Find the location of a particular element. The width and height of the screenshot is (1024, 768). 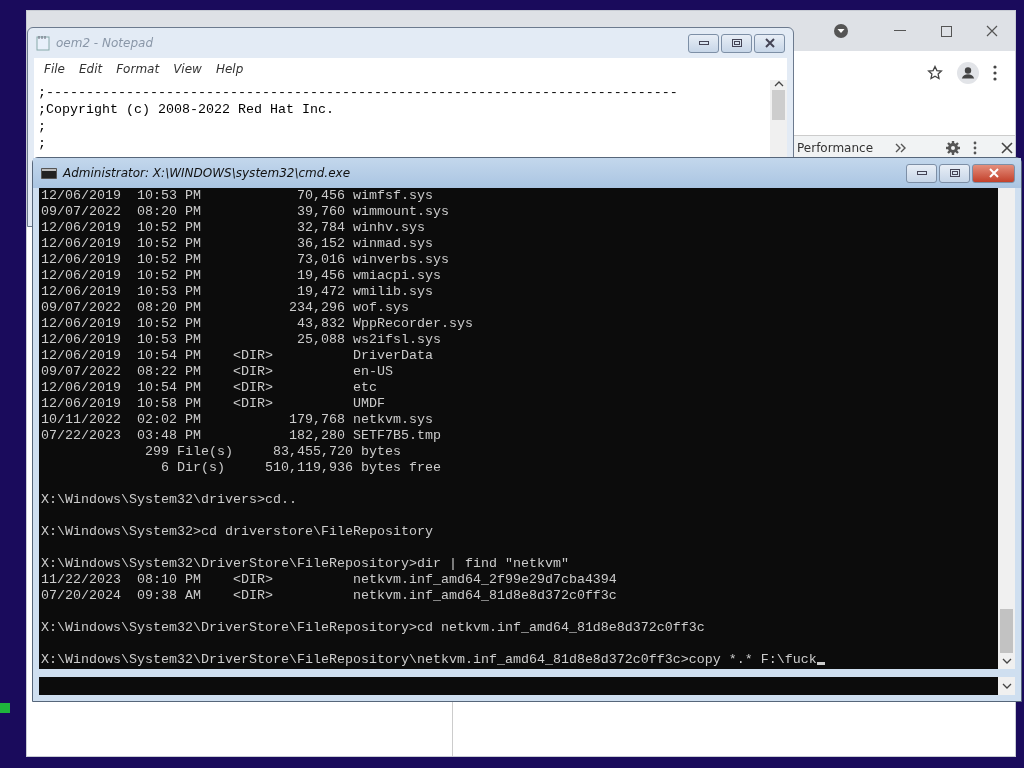

console-line: 6 Dir(s) 510,119,936 bytes free is located at coordinates (300, 467).